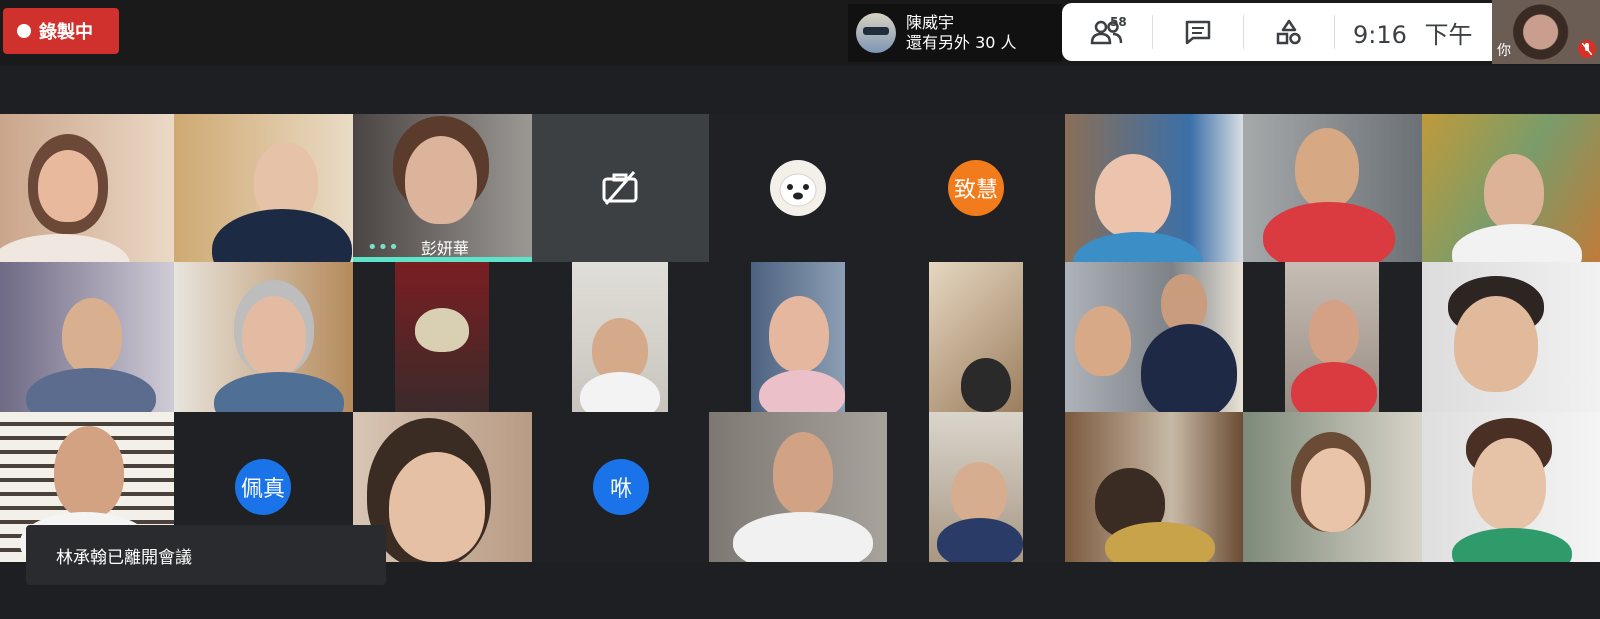 Image resolution: width=1600 pixels, height=619 pixels. What do you see at coordinates (930, 22) in the screenshot?
I see `presenter-name: 陳威宇` at bounding box center [930, 22].